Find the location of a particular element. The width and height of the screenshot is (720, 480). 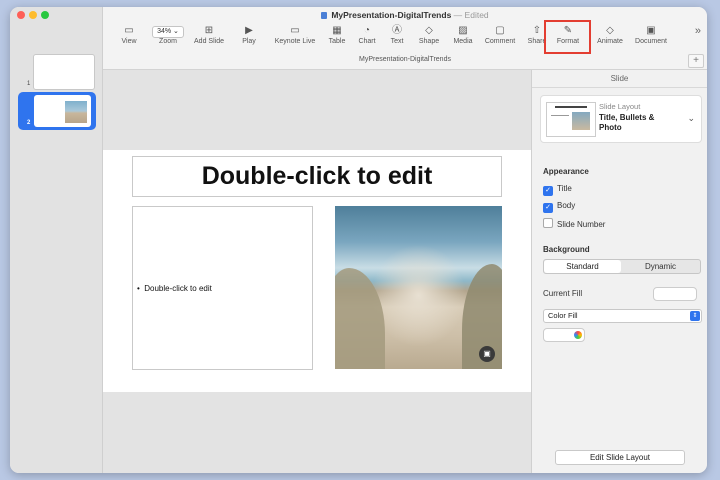

edited-status: Edited is located at coordinates (476, 15).